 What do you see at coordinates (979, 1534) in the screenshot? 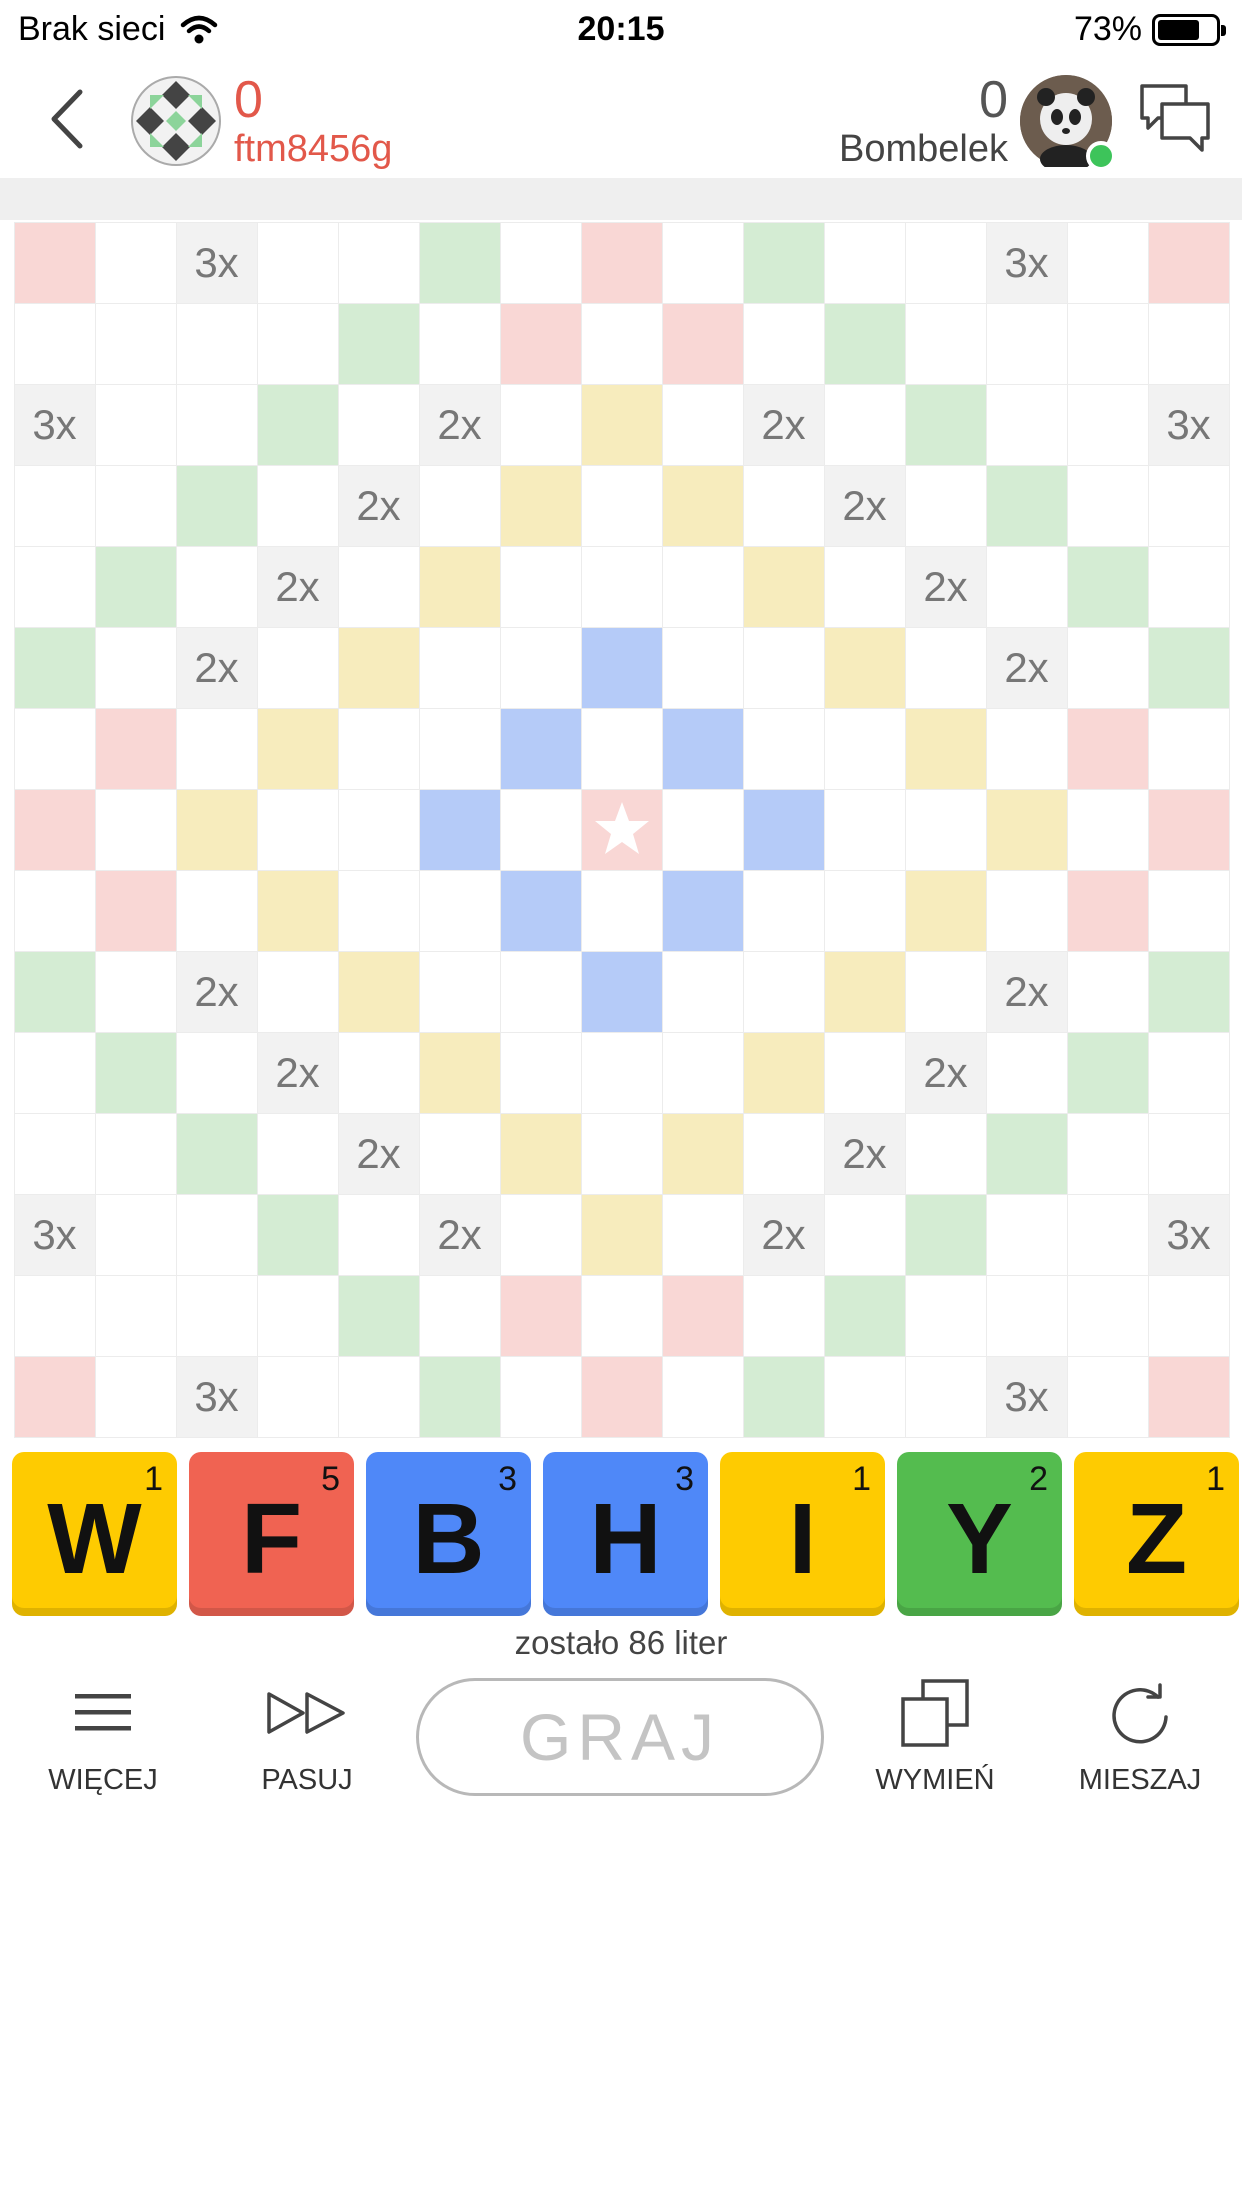
I see `letter-tile: Y2` at bounding box center [979, 1534].